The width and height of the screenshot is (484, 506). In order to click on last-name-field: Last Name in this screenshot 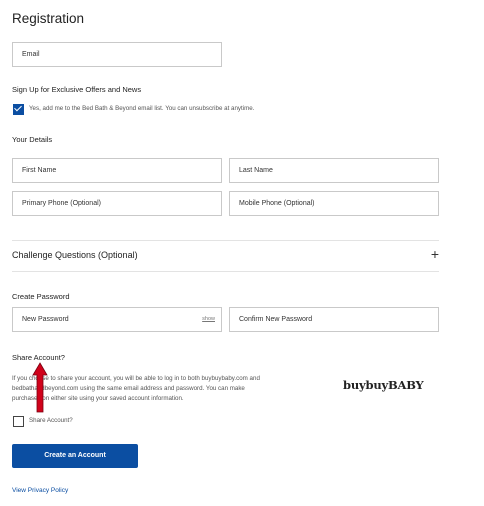, I will do `click(334, 170)`.